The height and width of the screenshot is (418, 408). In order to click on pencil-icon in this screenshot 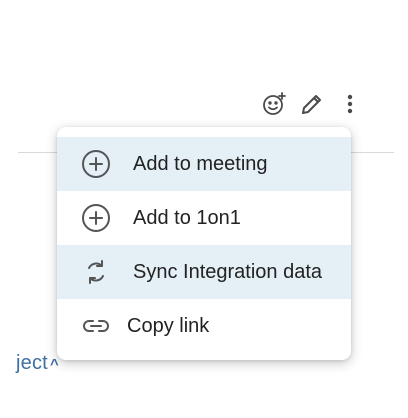, I will do `click(312, 104)`.